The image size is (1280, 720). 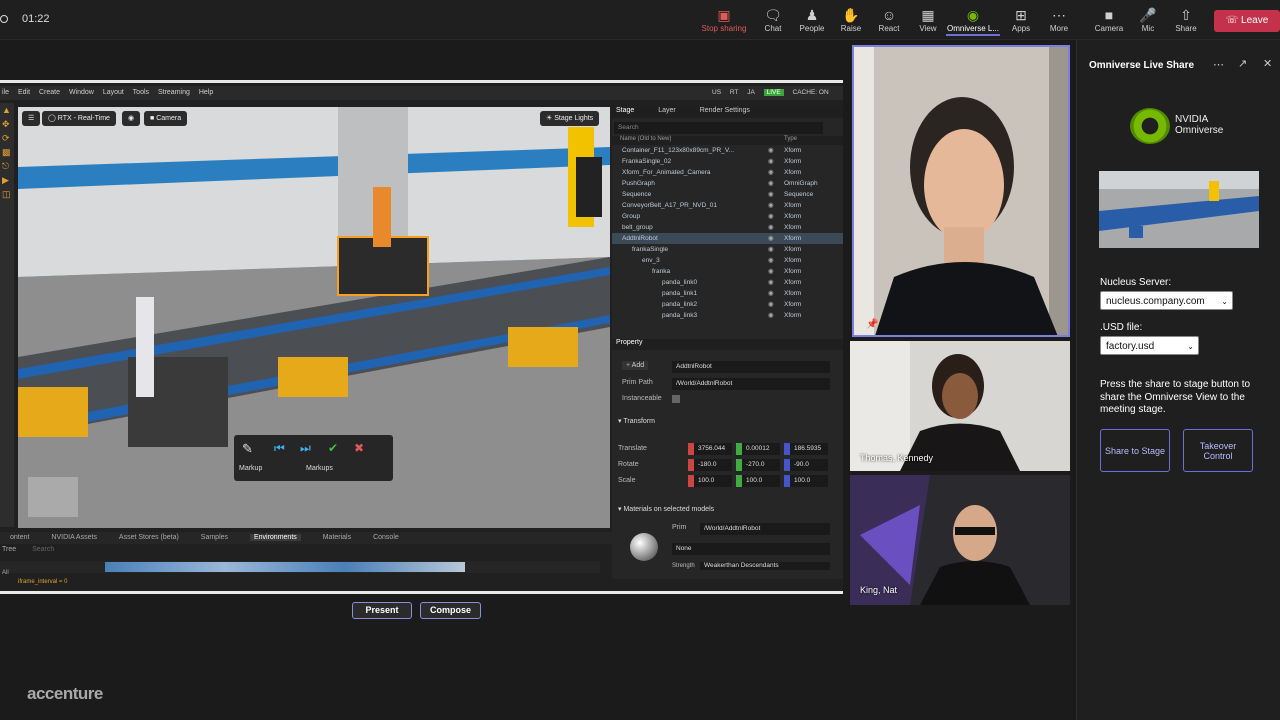 I want to click on check-icon: ✔, so click(x=333, y=448).